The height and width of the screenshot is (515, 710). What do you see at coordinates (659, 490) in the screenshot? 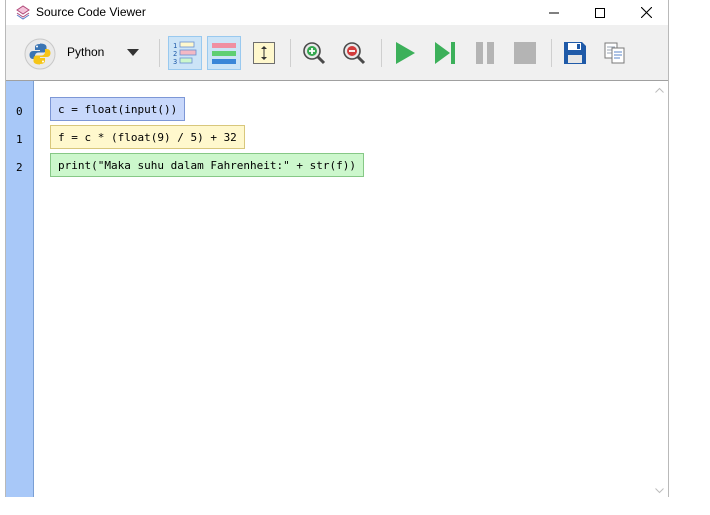
I see `scroll-down-arrow-icon` at bounding box center [659, 490].